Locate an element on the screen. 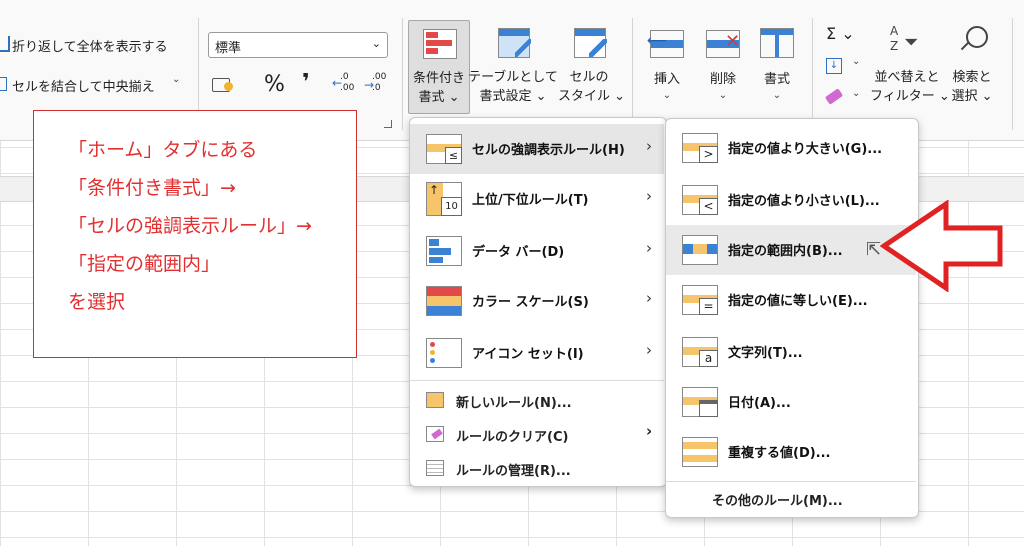 This screenshot has height=546, width=1024. new-rule-icon is located at coordinates (435, 400).